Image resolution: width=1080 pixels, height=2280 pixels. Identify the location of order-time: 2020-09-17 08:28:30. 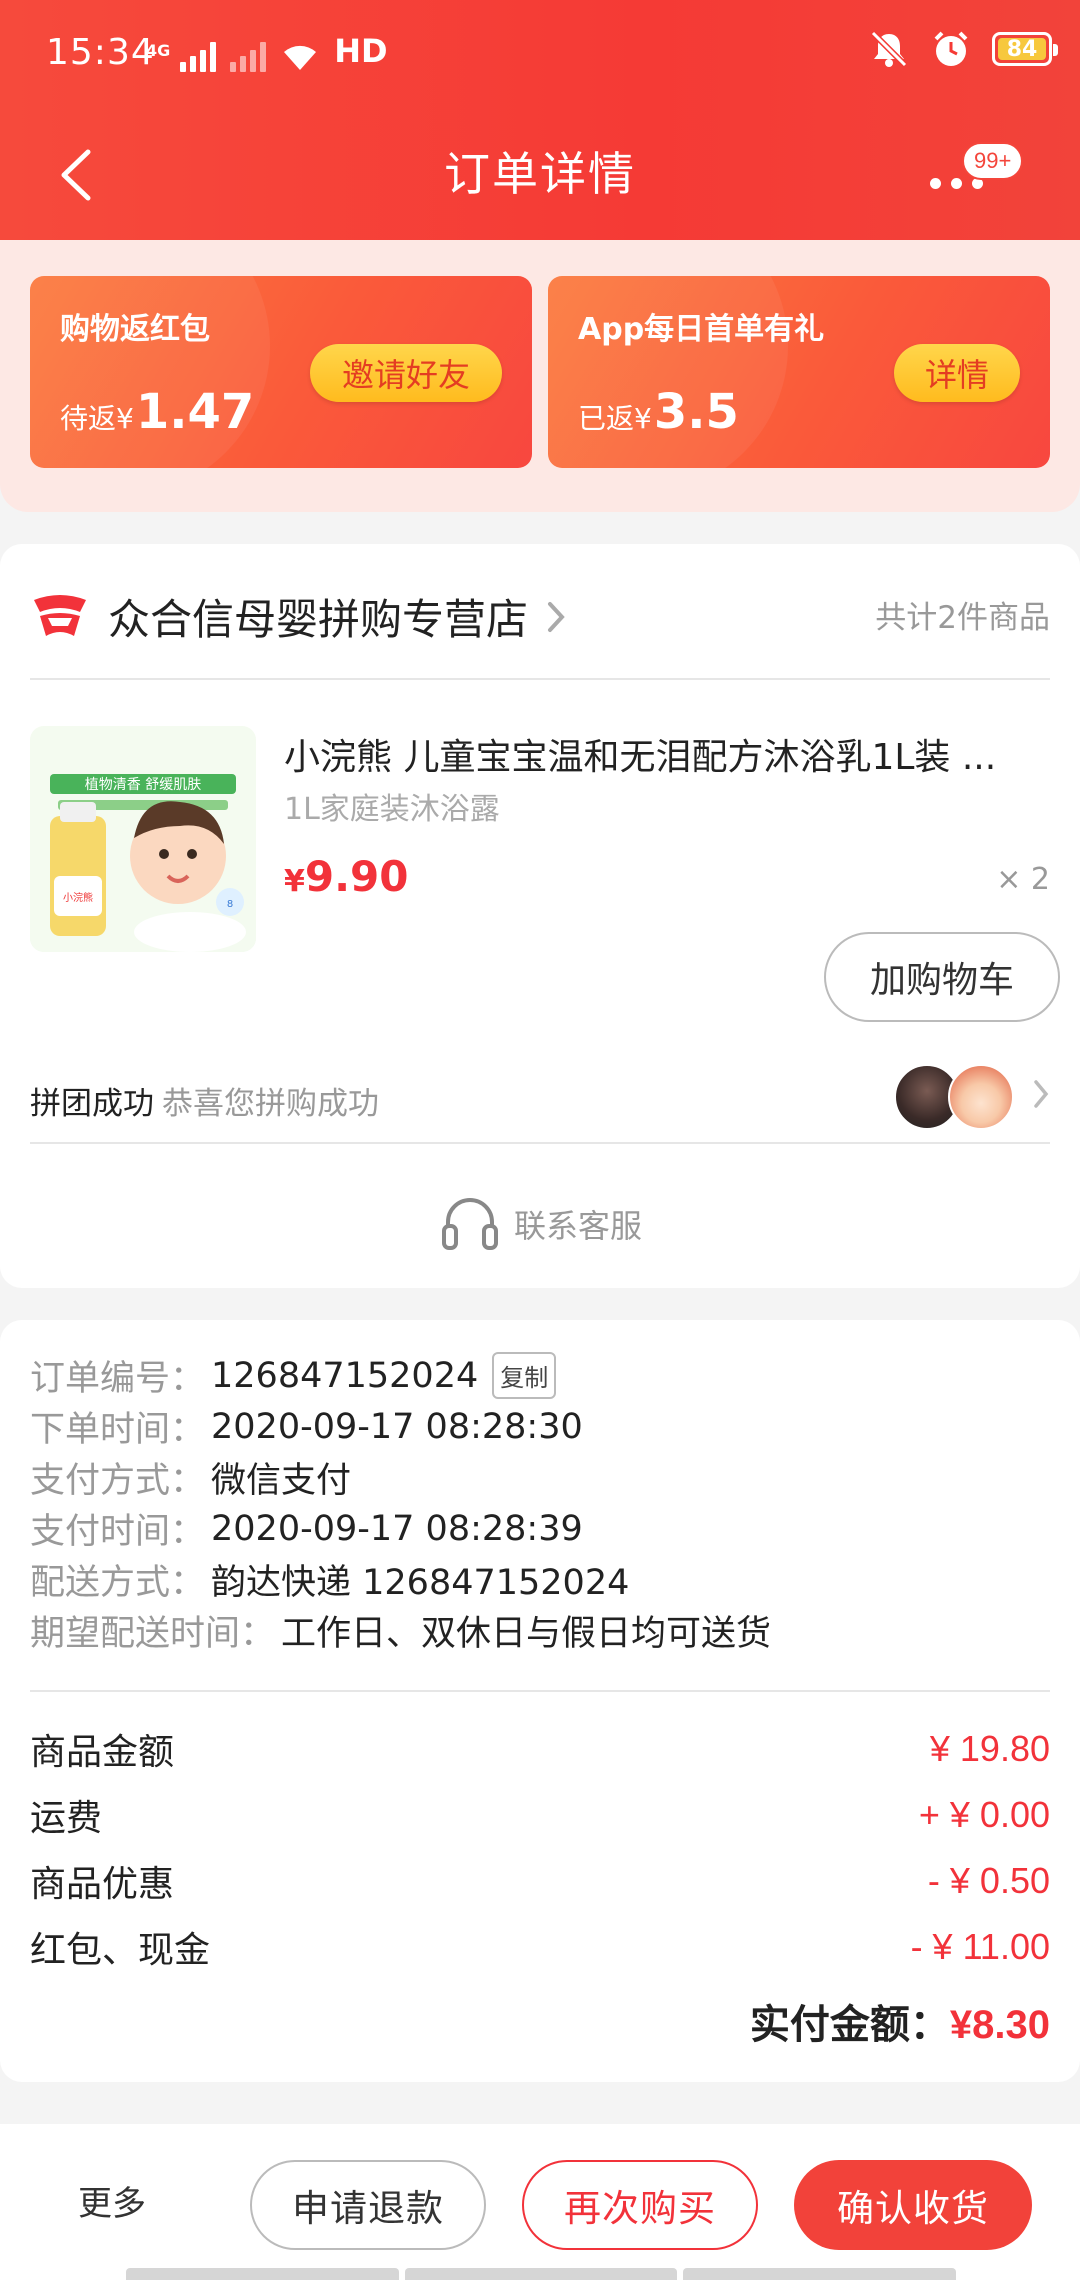
(397, 1426).